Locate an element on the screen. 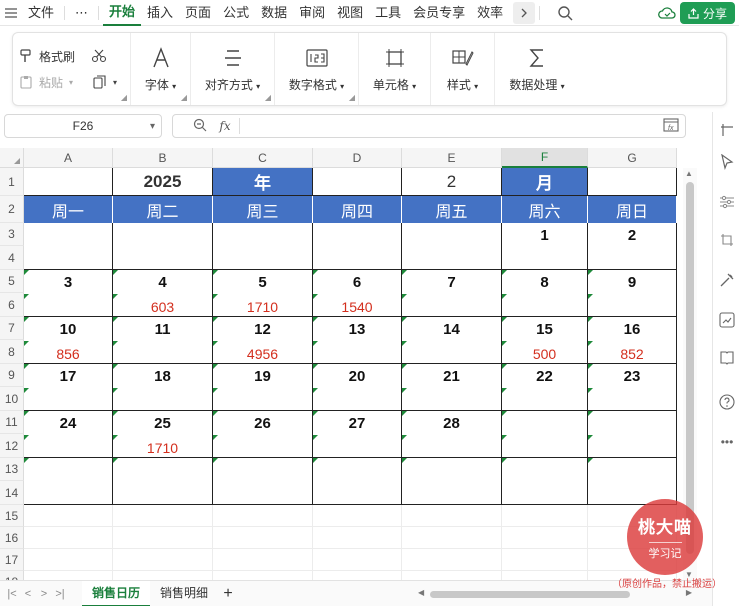 This screenshot has width=739, height=606. row-header-4: 4 is located at coordinates (12, 258).